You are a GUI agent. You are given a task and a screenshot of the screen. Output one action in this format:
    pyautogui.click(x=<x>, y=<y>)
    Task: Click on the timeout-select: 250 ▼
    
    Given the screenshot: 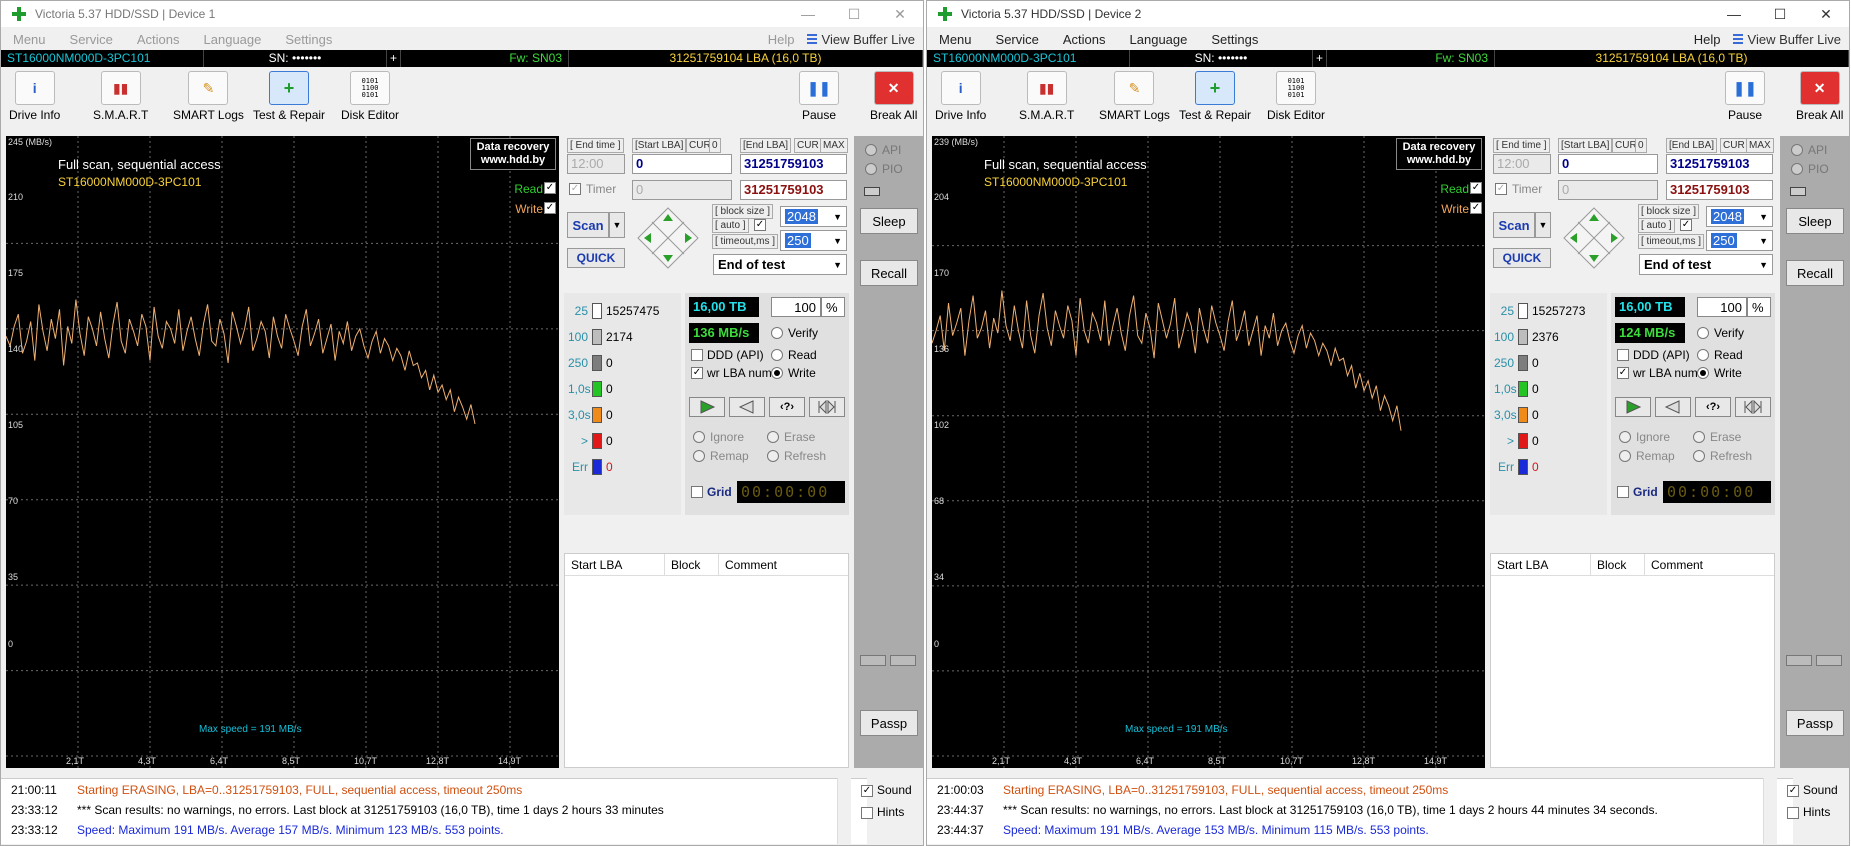 What is the action you would take?
    pyautogui.click(x=813, y=240)
    